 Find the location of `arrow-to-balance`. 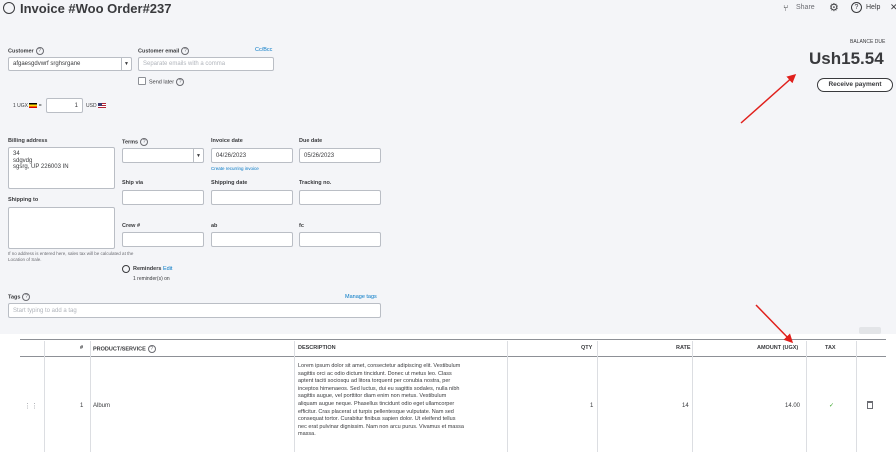

arrow-to-balance is located at coordinates (768, 99).